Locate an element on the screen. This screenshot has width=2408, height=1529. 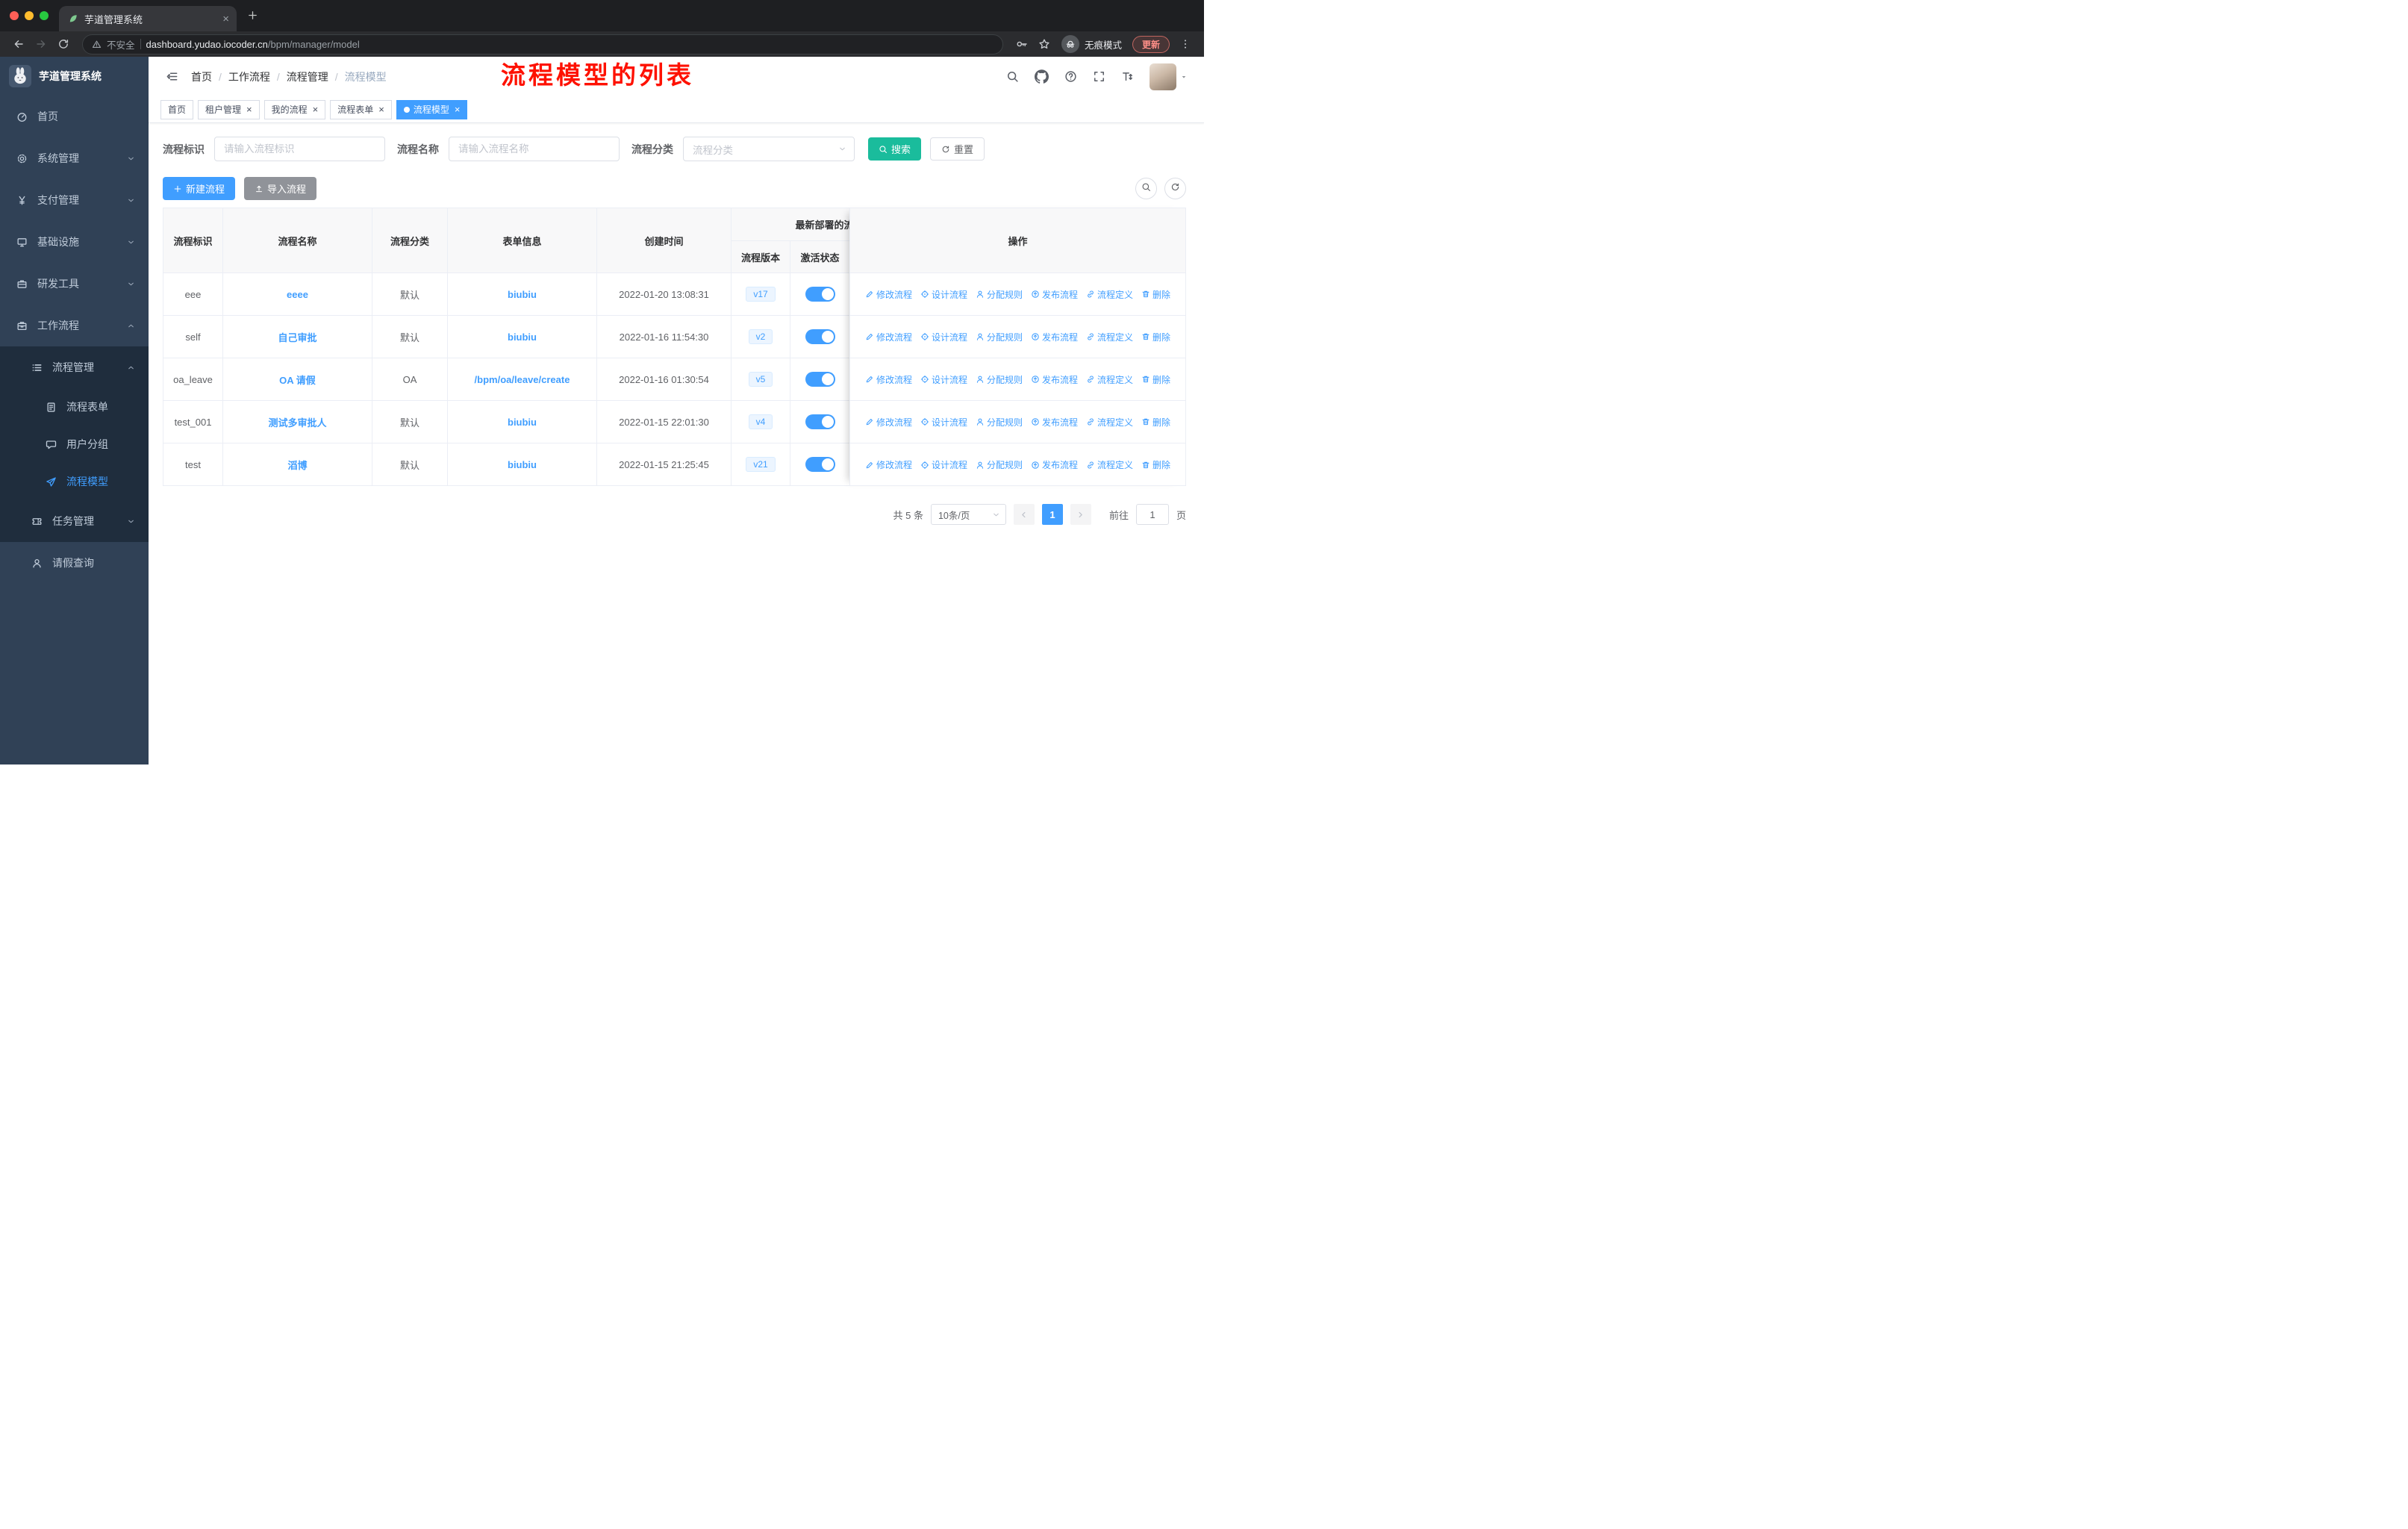
import-process-button: 导入流程 is located at coordinates (280, 189).